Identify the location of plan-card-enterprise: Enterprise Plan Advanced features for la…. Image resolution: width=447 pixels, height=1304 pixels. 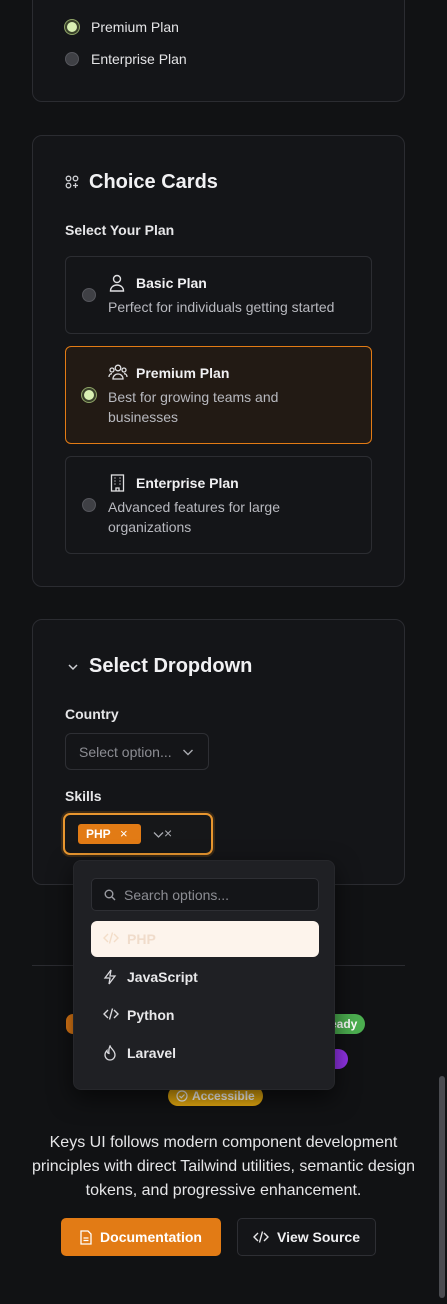
(218, 505).